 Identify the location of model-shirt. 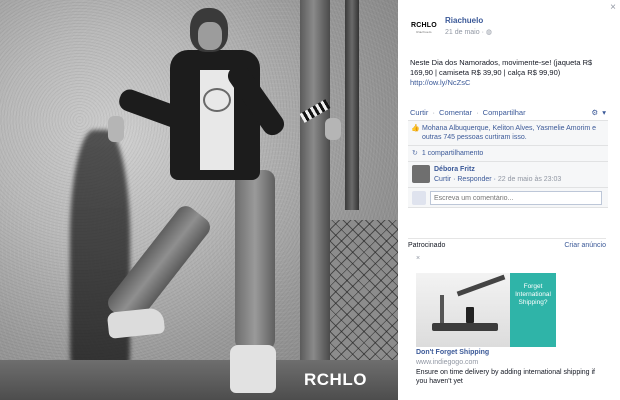
(217, 120).